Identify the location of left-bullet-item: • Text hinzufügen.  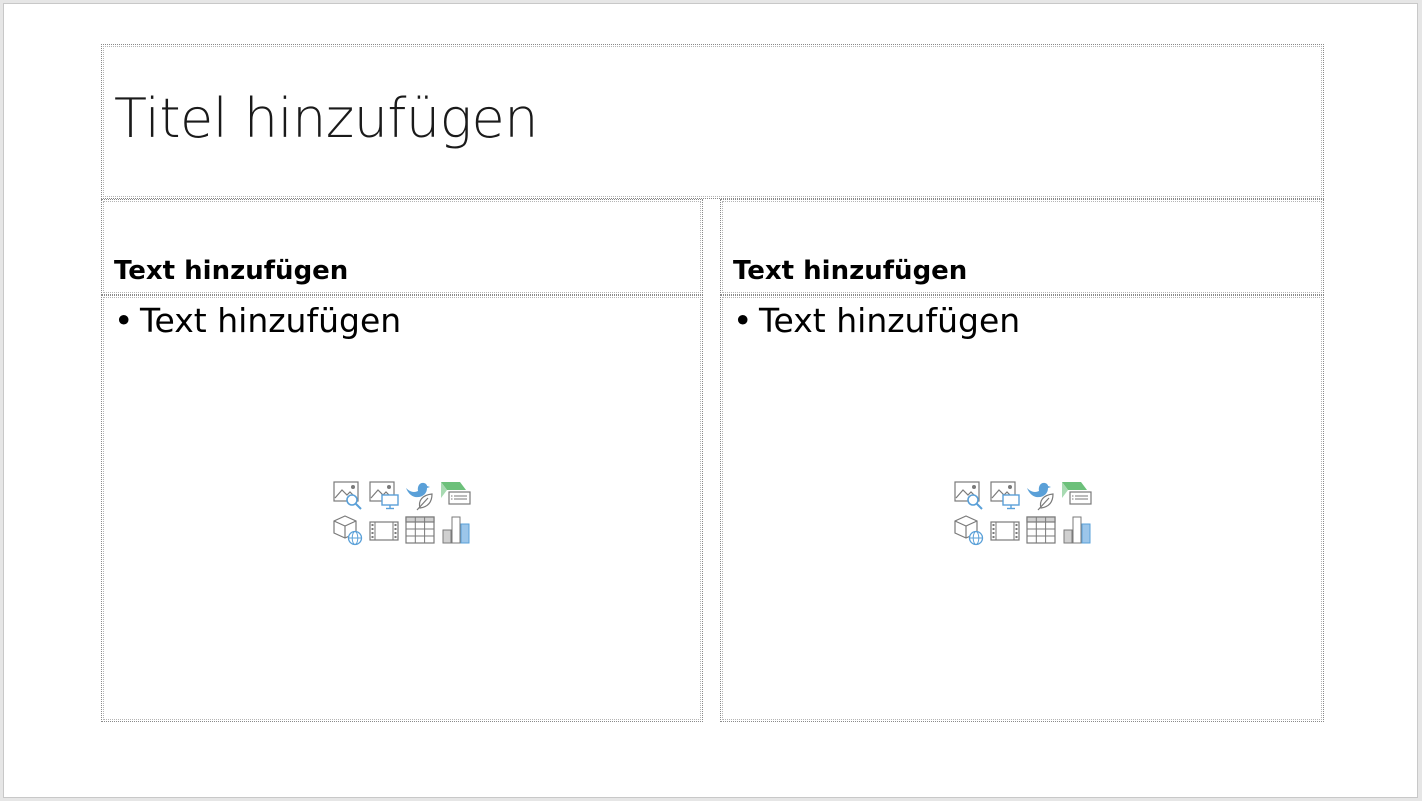
(257, 320).